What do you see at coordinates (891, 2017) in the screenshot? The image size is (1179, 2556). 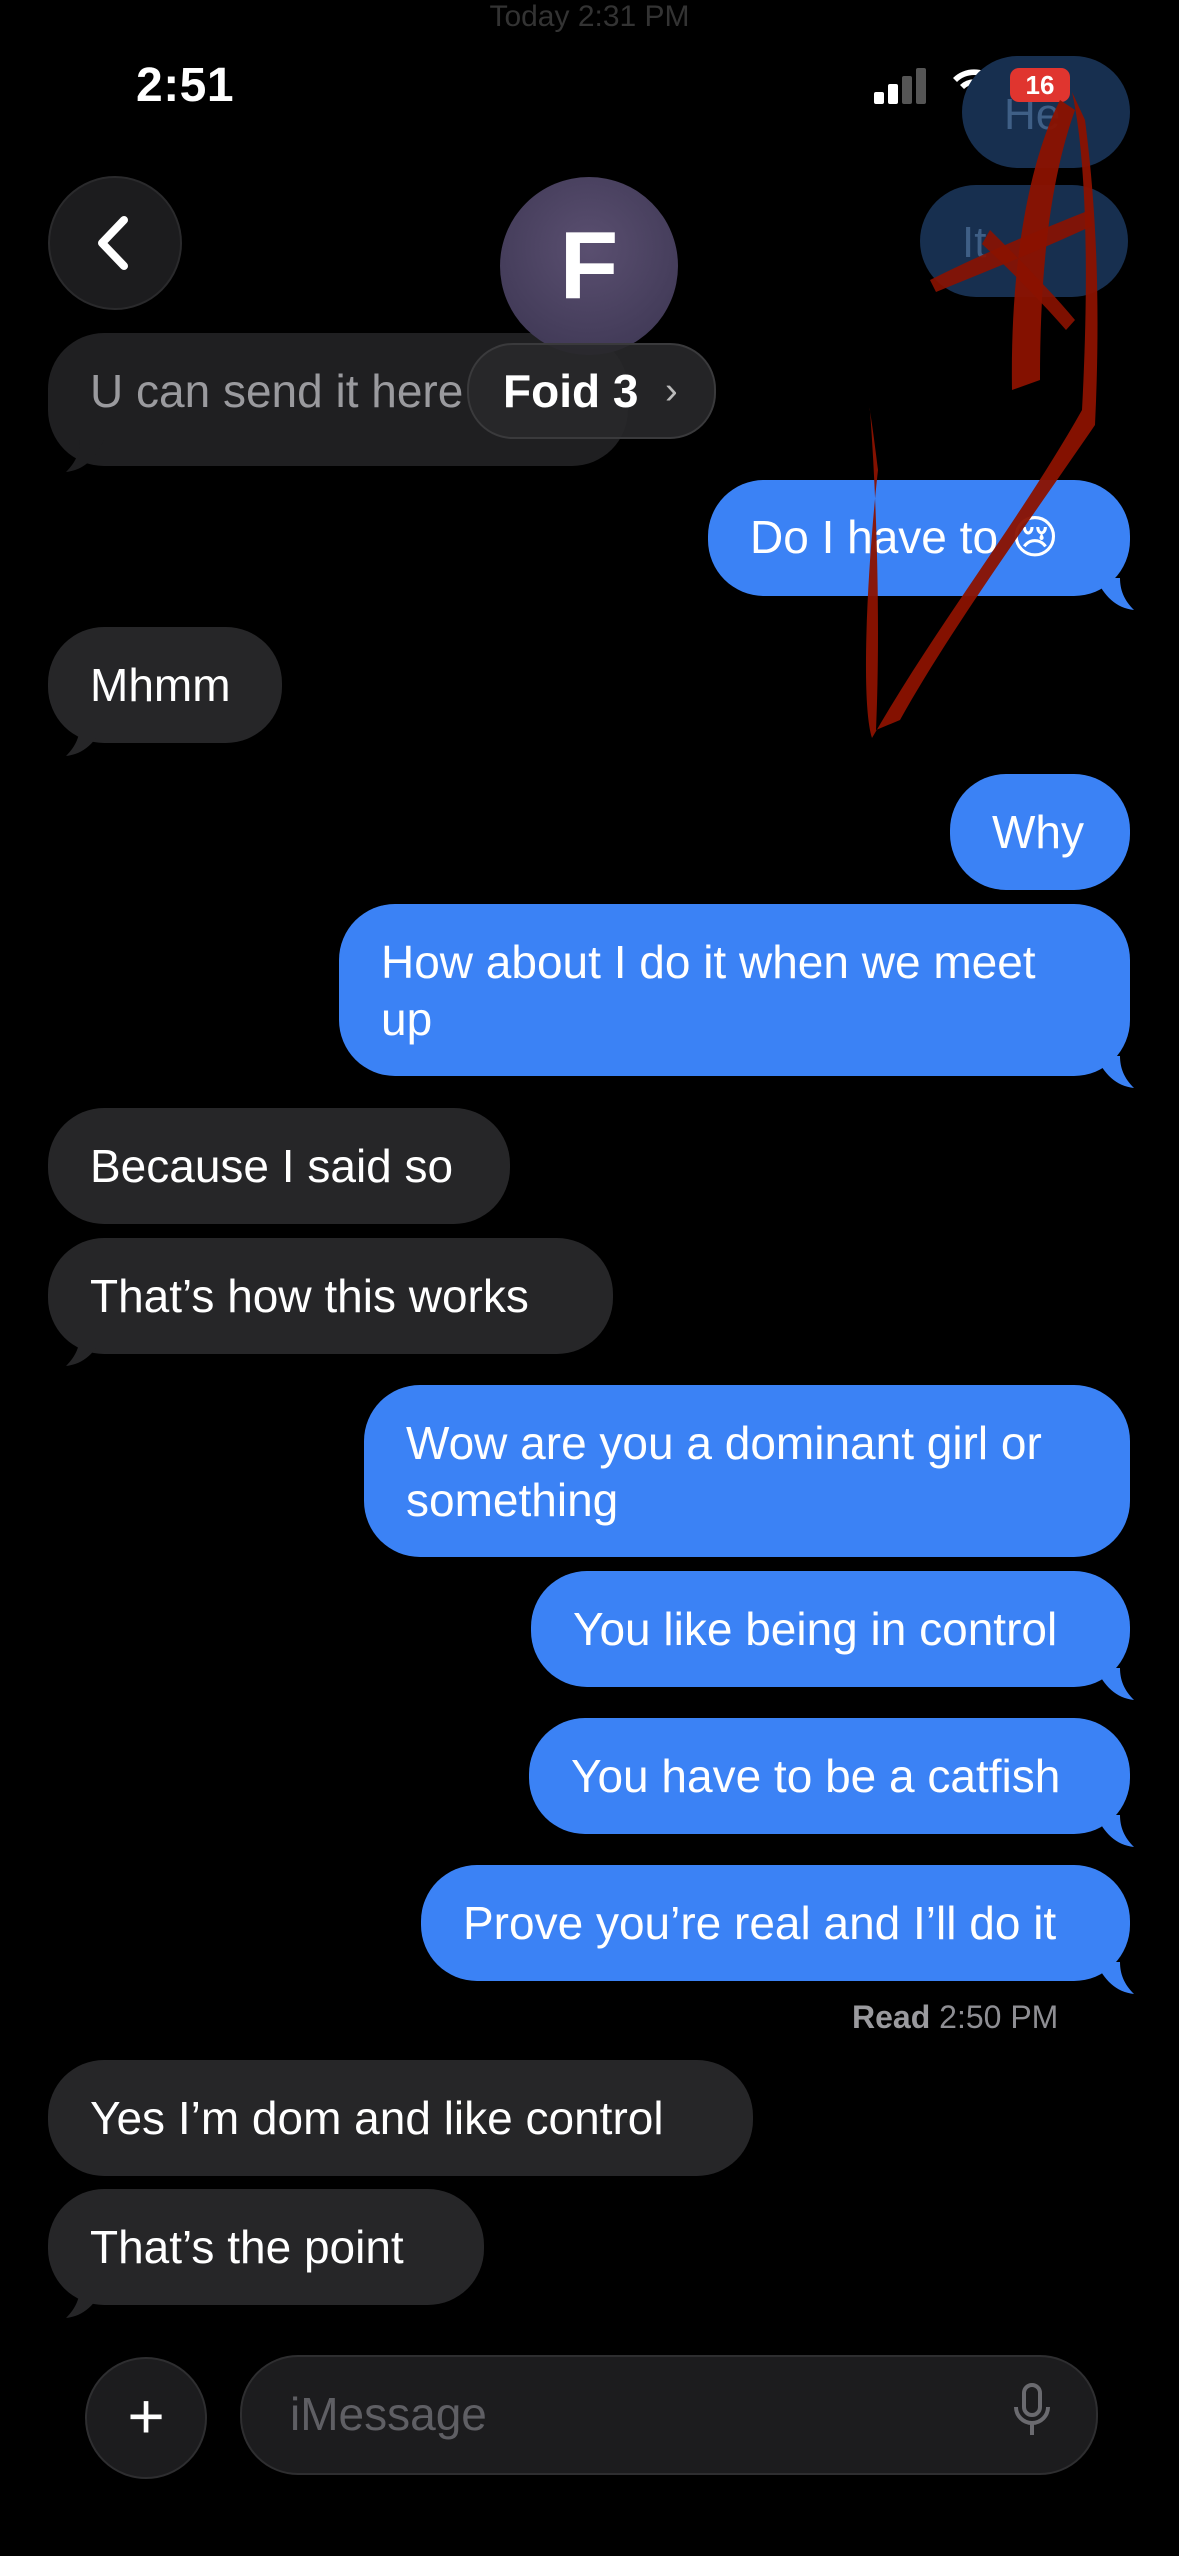 I see `read-label: Read` at bounding box center [891, 2017].